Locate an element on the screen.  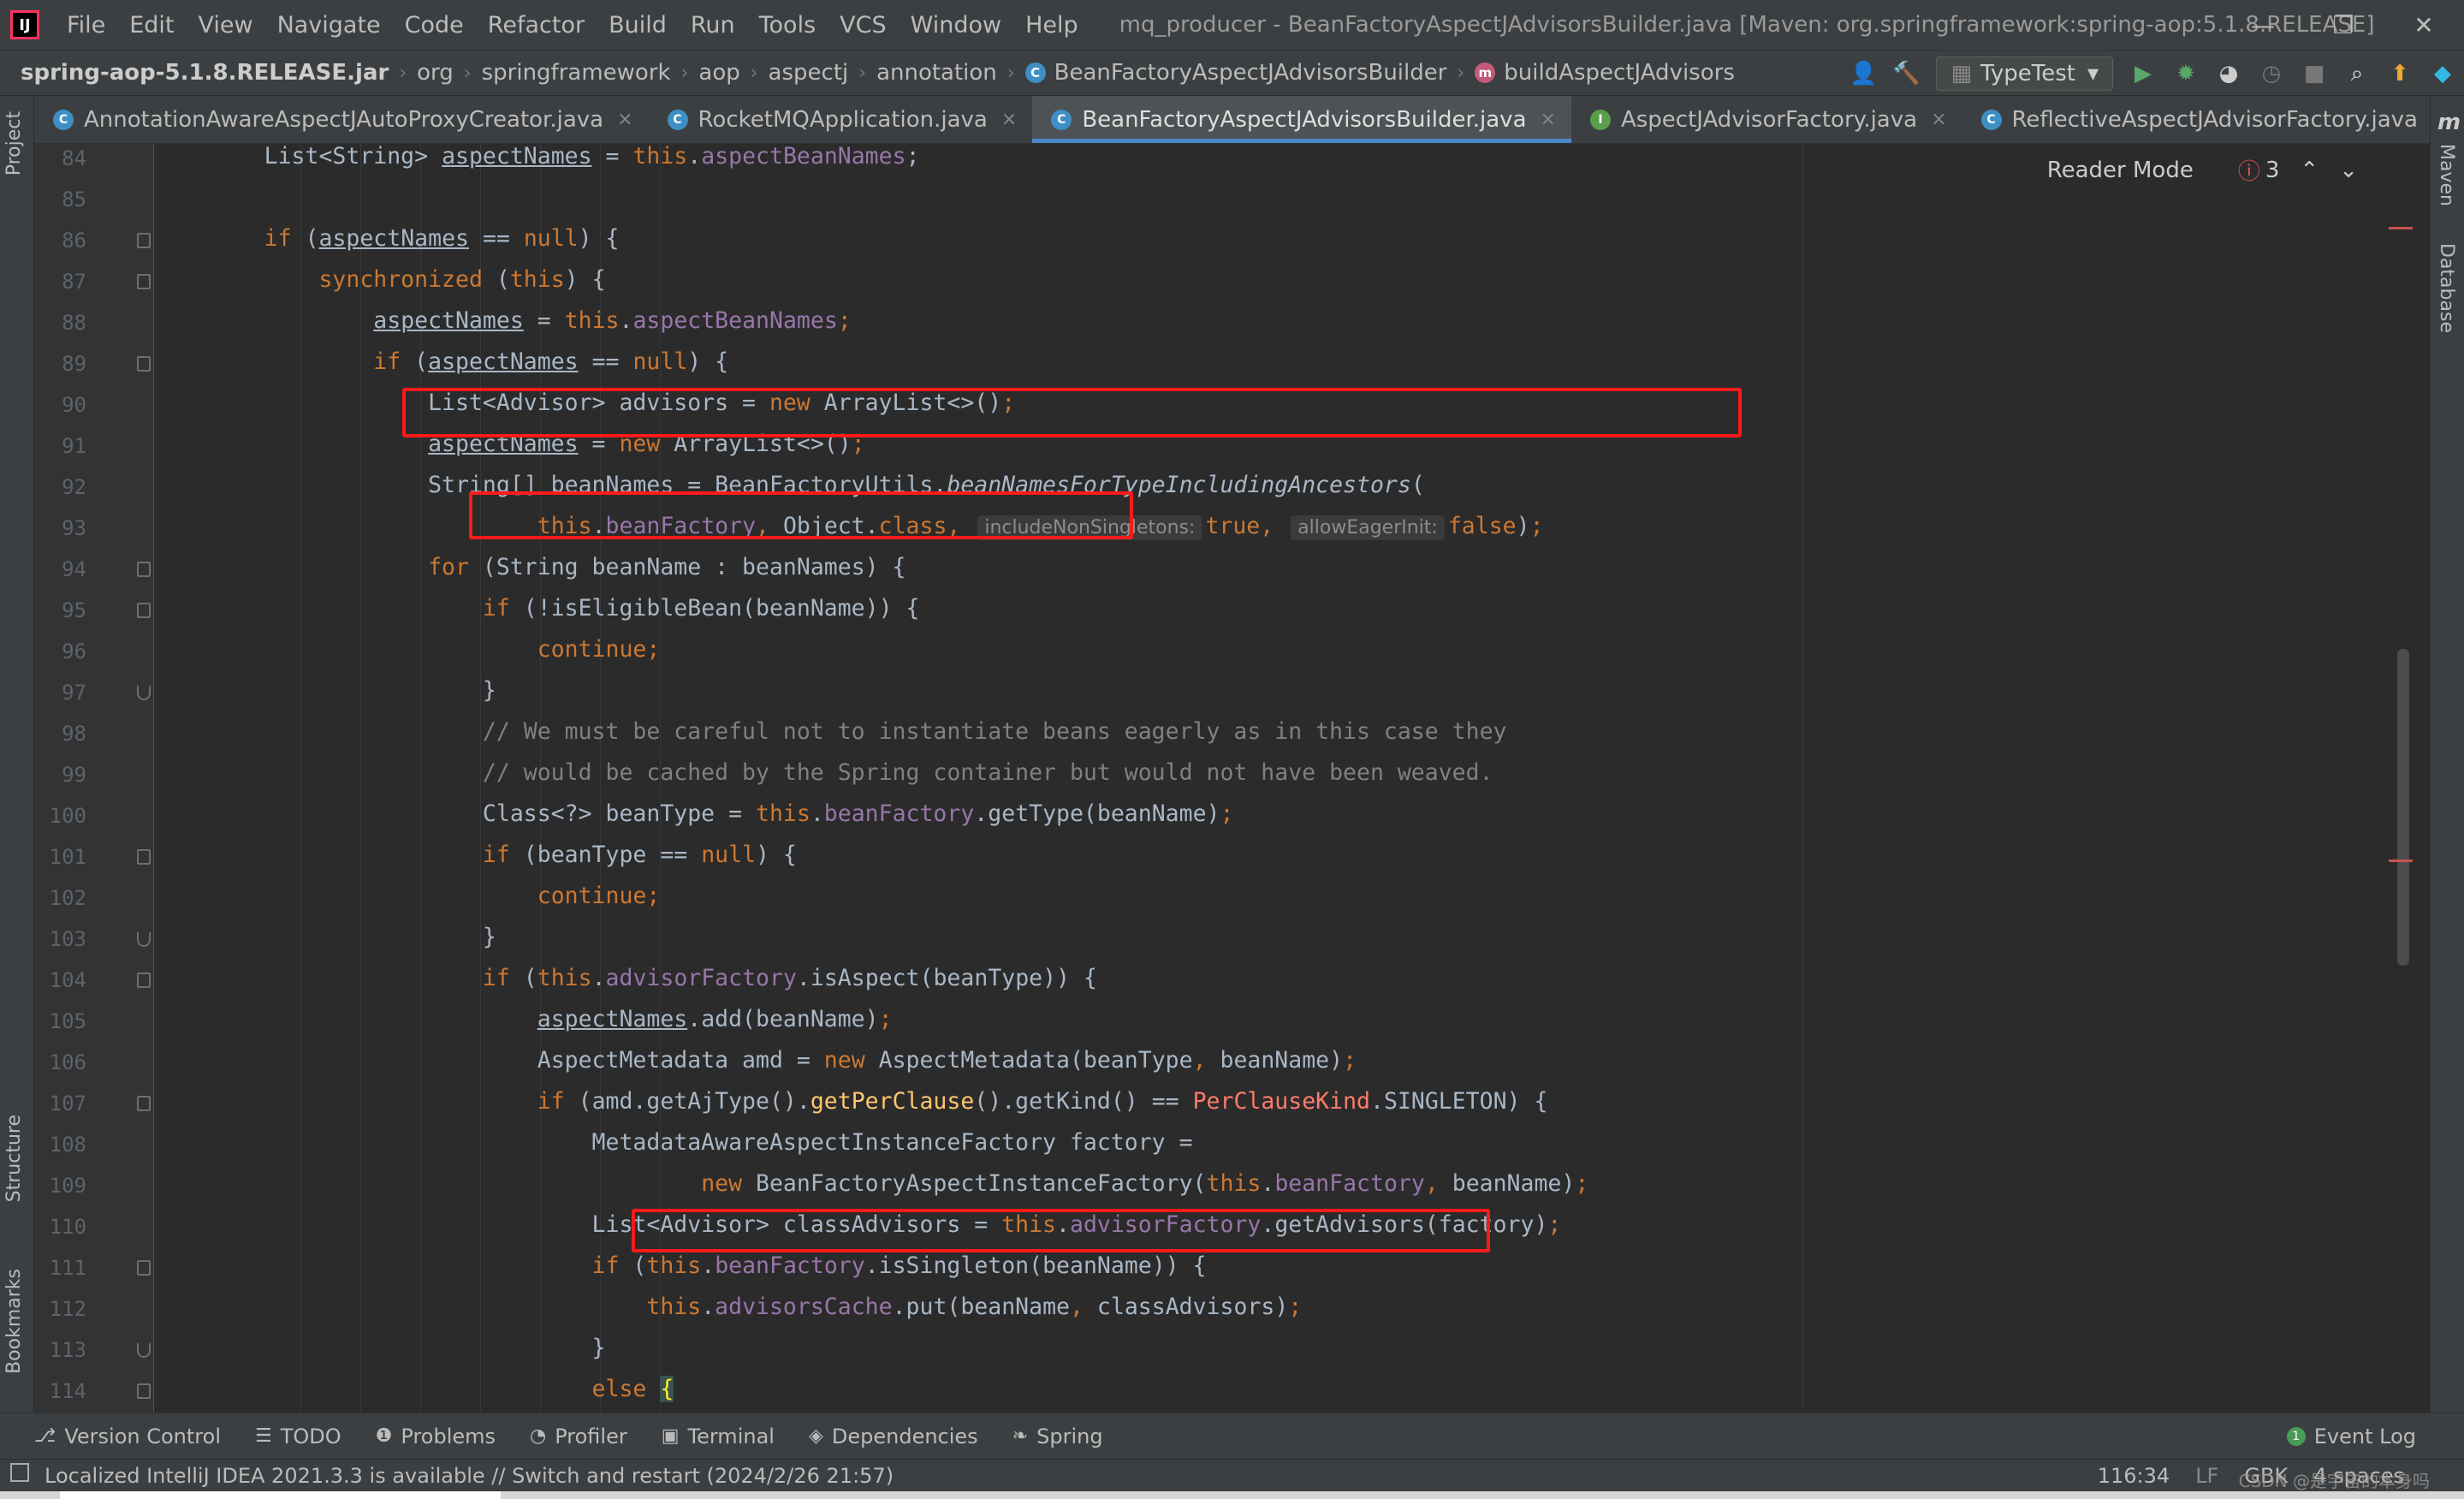
code-token: .put(beanName is located at coordinates (981, 1307).